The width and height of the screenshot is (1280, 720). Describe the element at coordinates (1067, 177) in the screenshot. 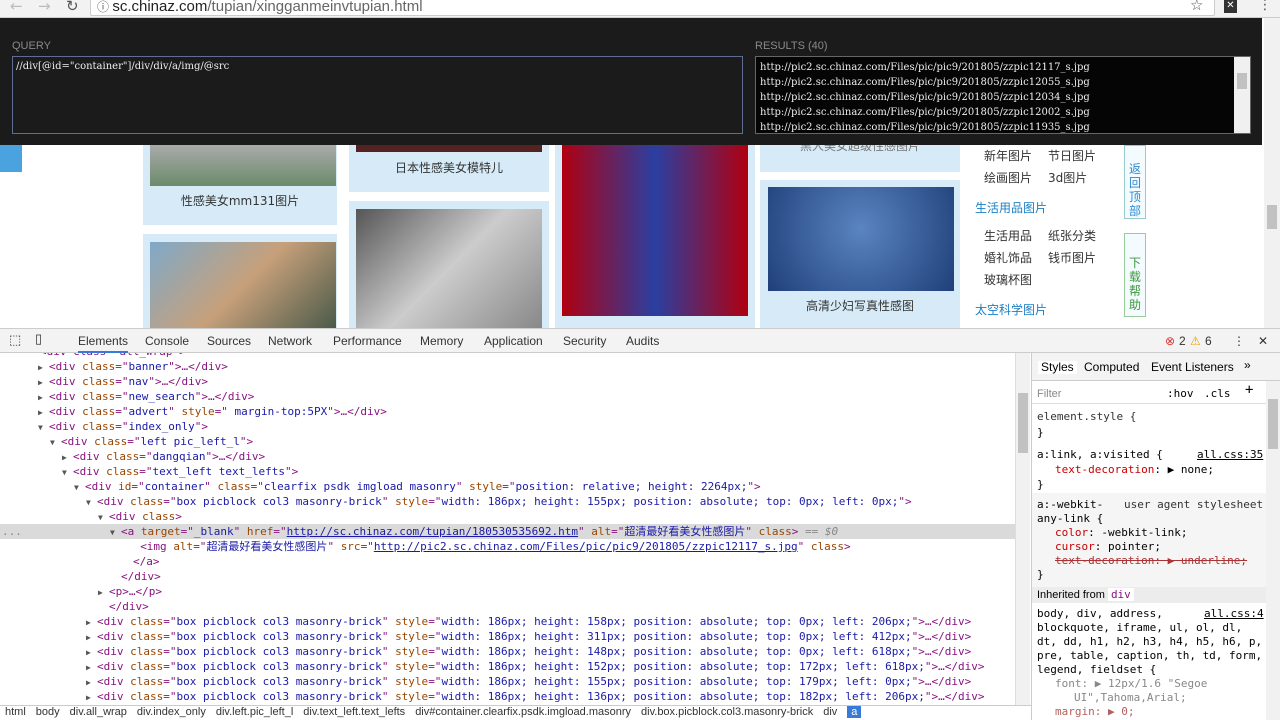

I see `sidebar-link: 3d图片` at that location.